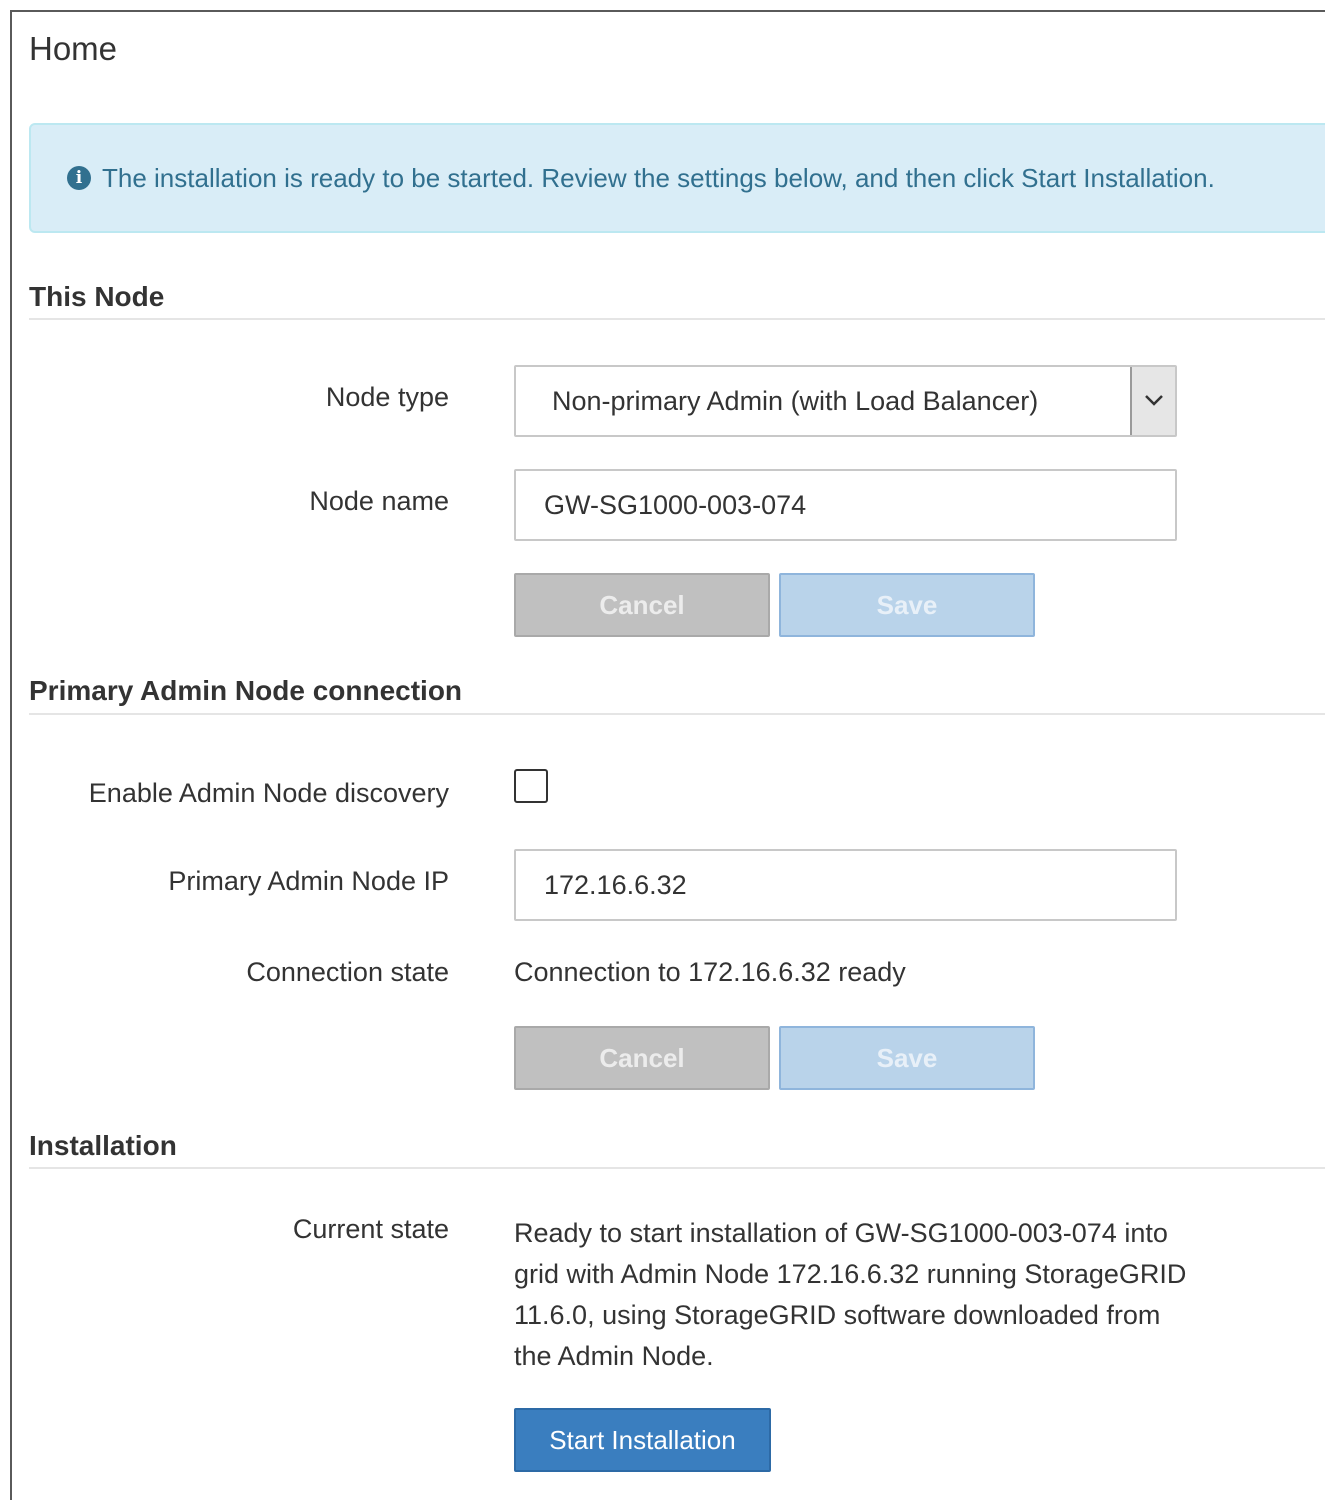 The image size is (1325, 1500). I want to click on node-name-label: Node name, so click(379, 501).